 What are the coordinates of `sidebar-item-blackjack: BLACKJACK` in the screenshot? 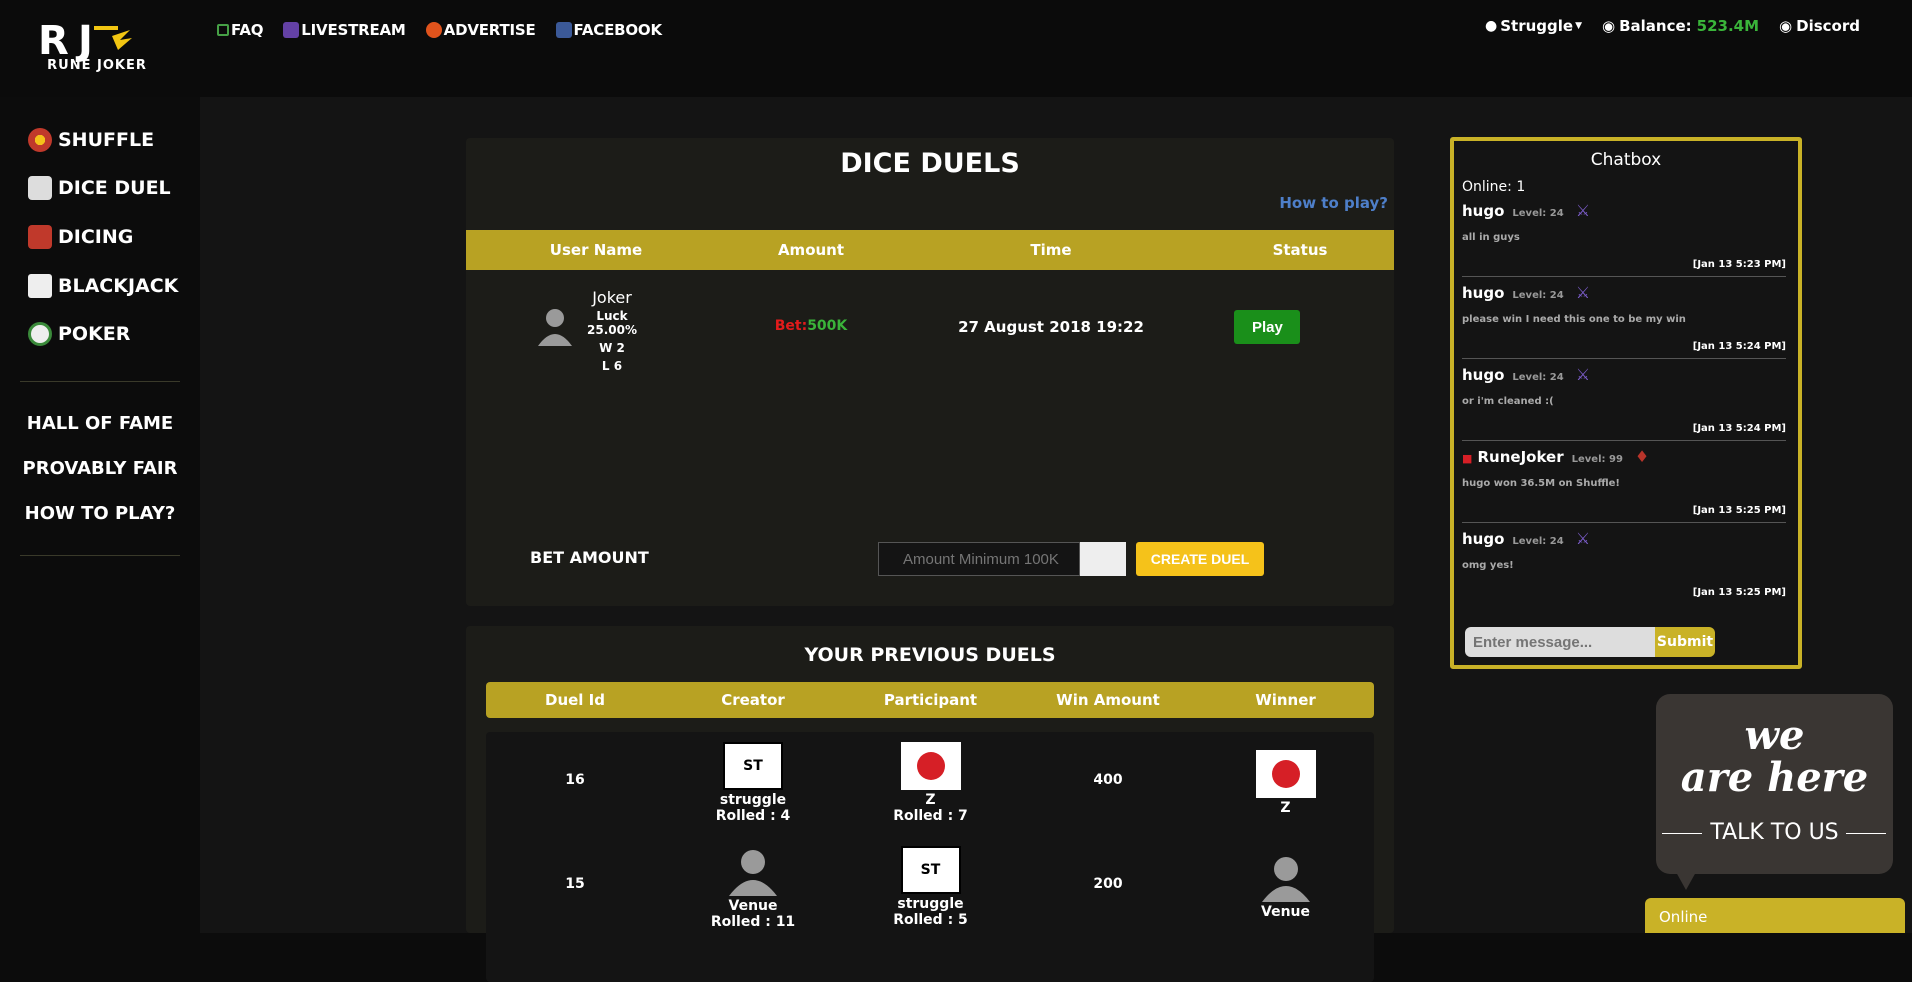 It's located at (103, 286).